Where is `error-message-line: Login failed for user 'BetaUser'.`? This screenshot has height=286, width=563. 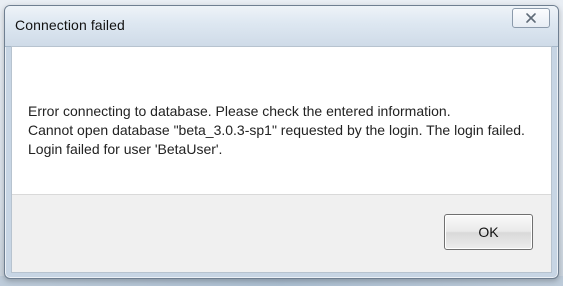
error-message-line: Login failed for user 'BetaUser'. is located at coordinates (125, 149).